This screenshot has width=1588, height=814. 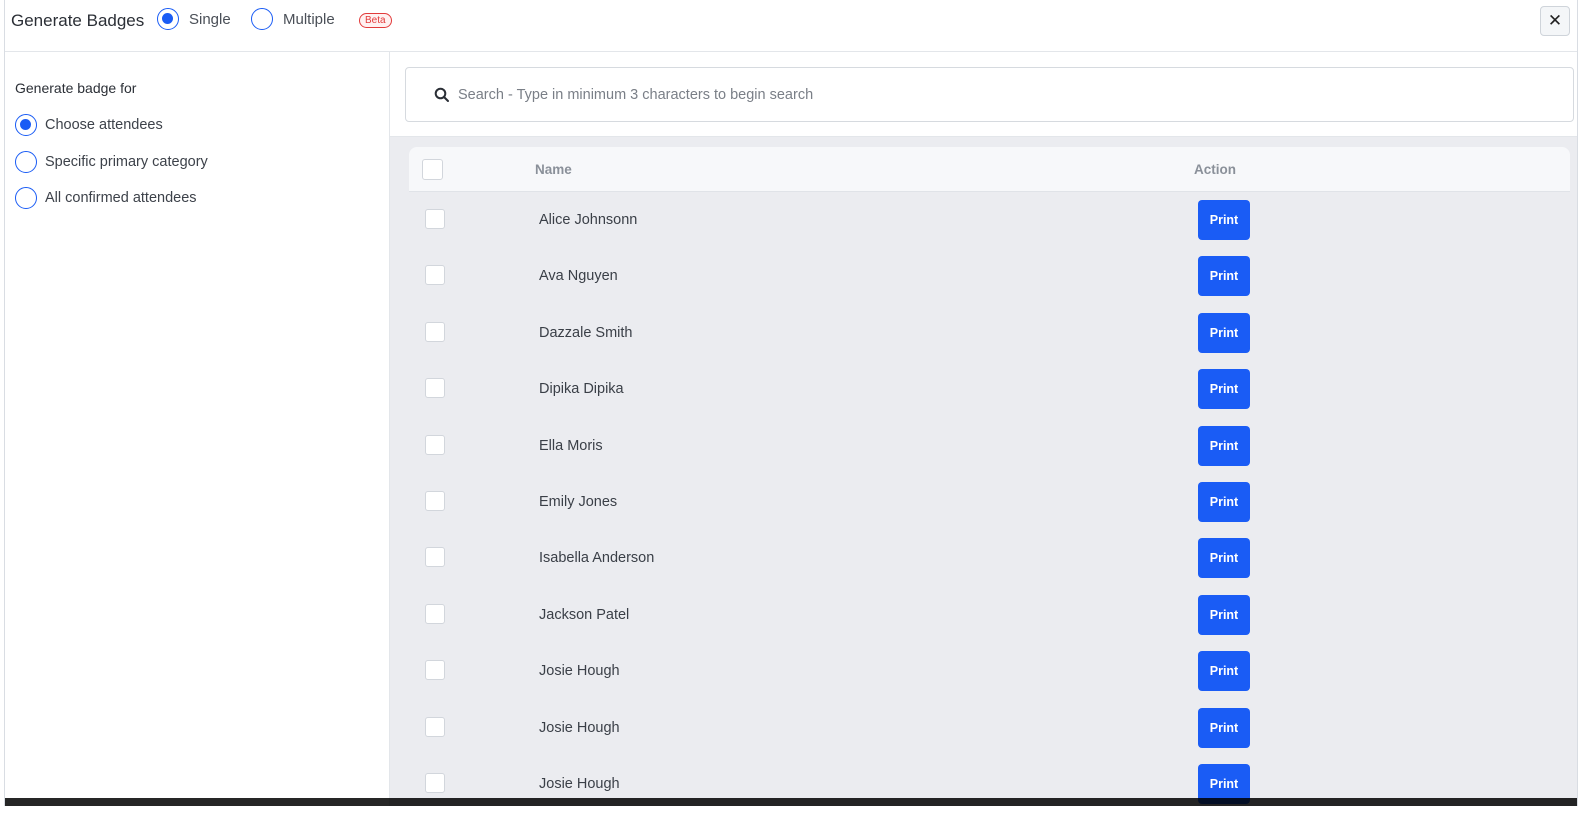 What do you see at coordinates (104, 125) in the screenshot?
I see `option-label: Choose attendees` at bounding box center [104, 125].